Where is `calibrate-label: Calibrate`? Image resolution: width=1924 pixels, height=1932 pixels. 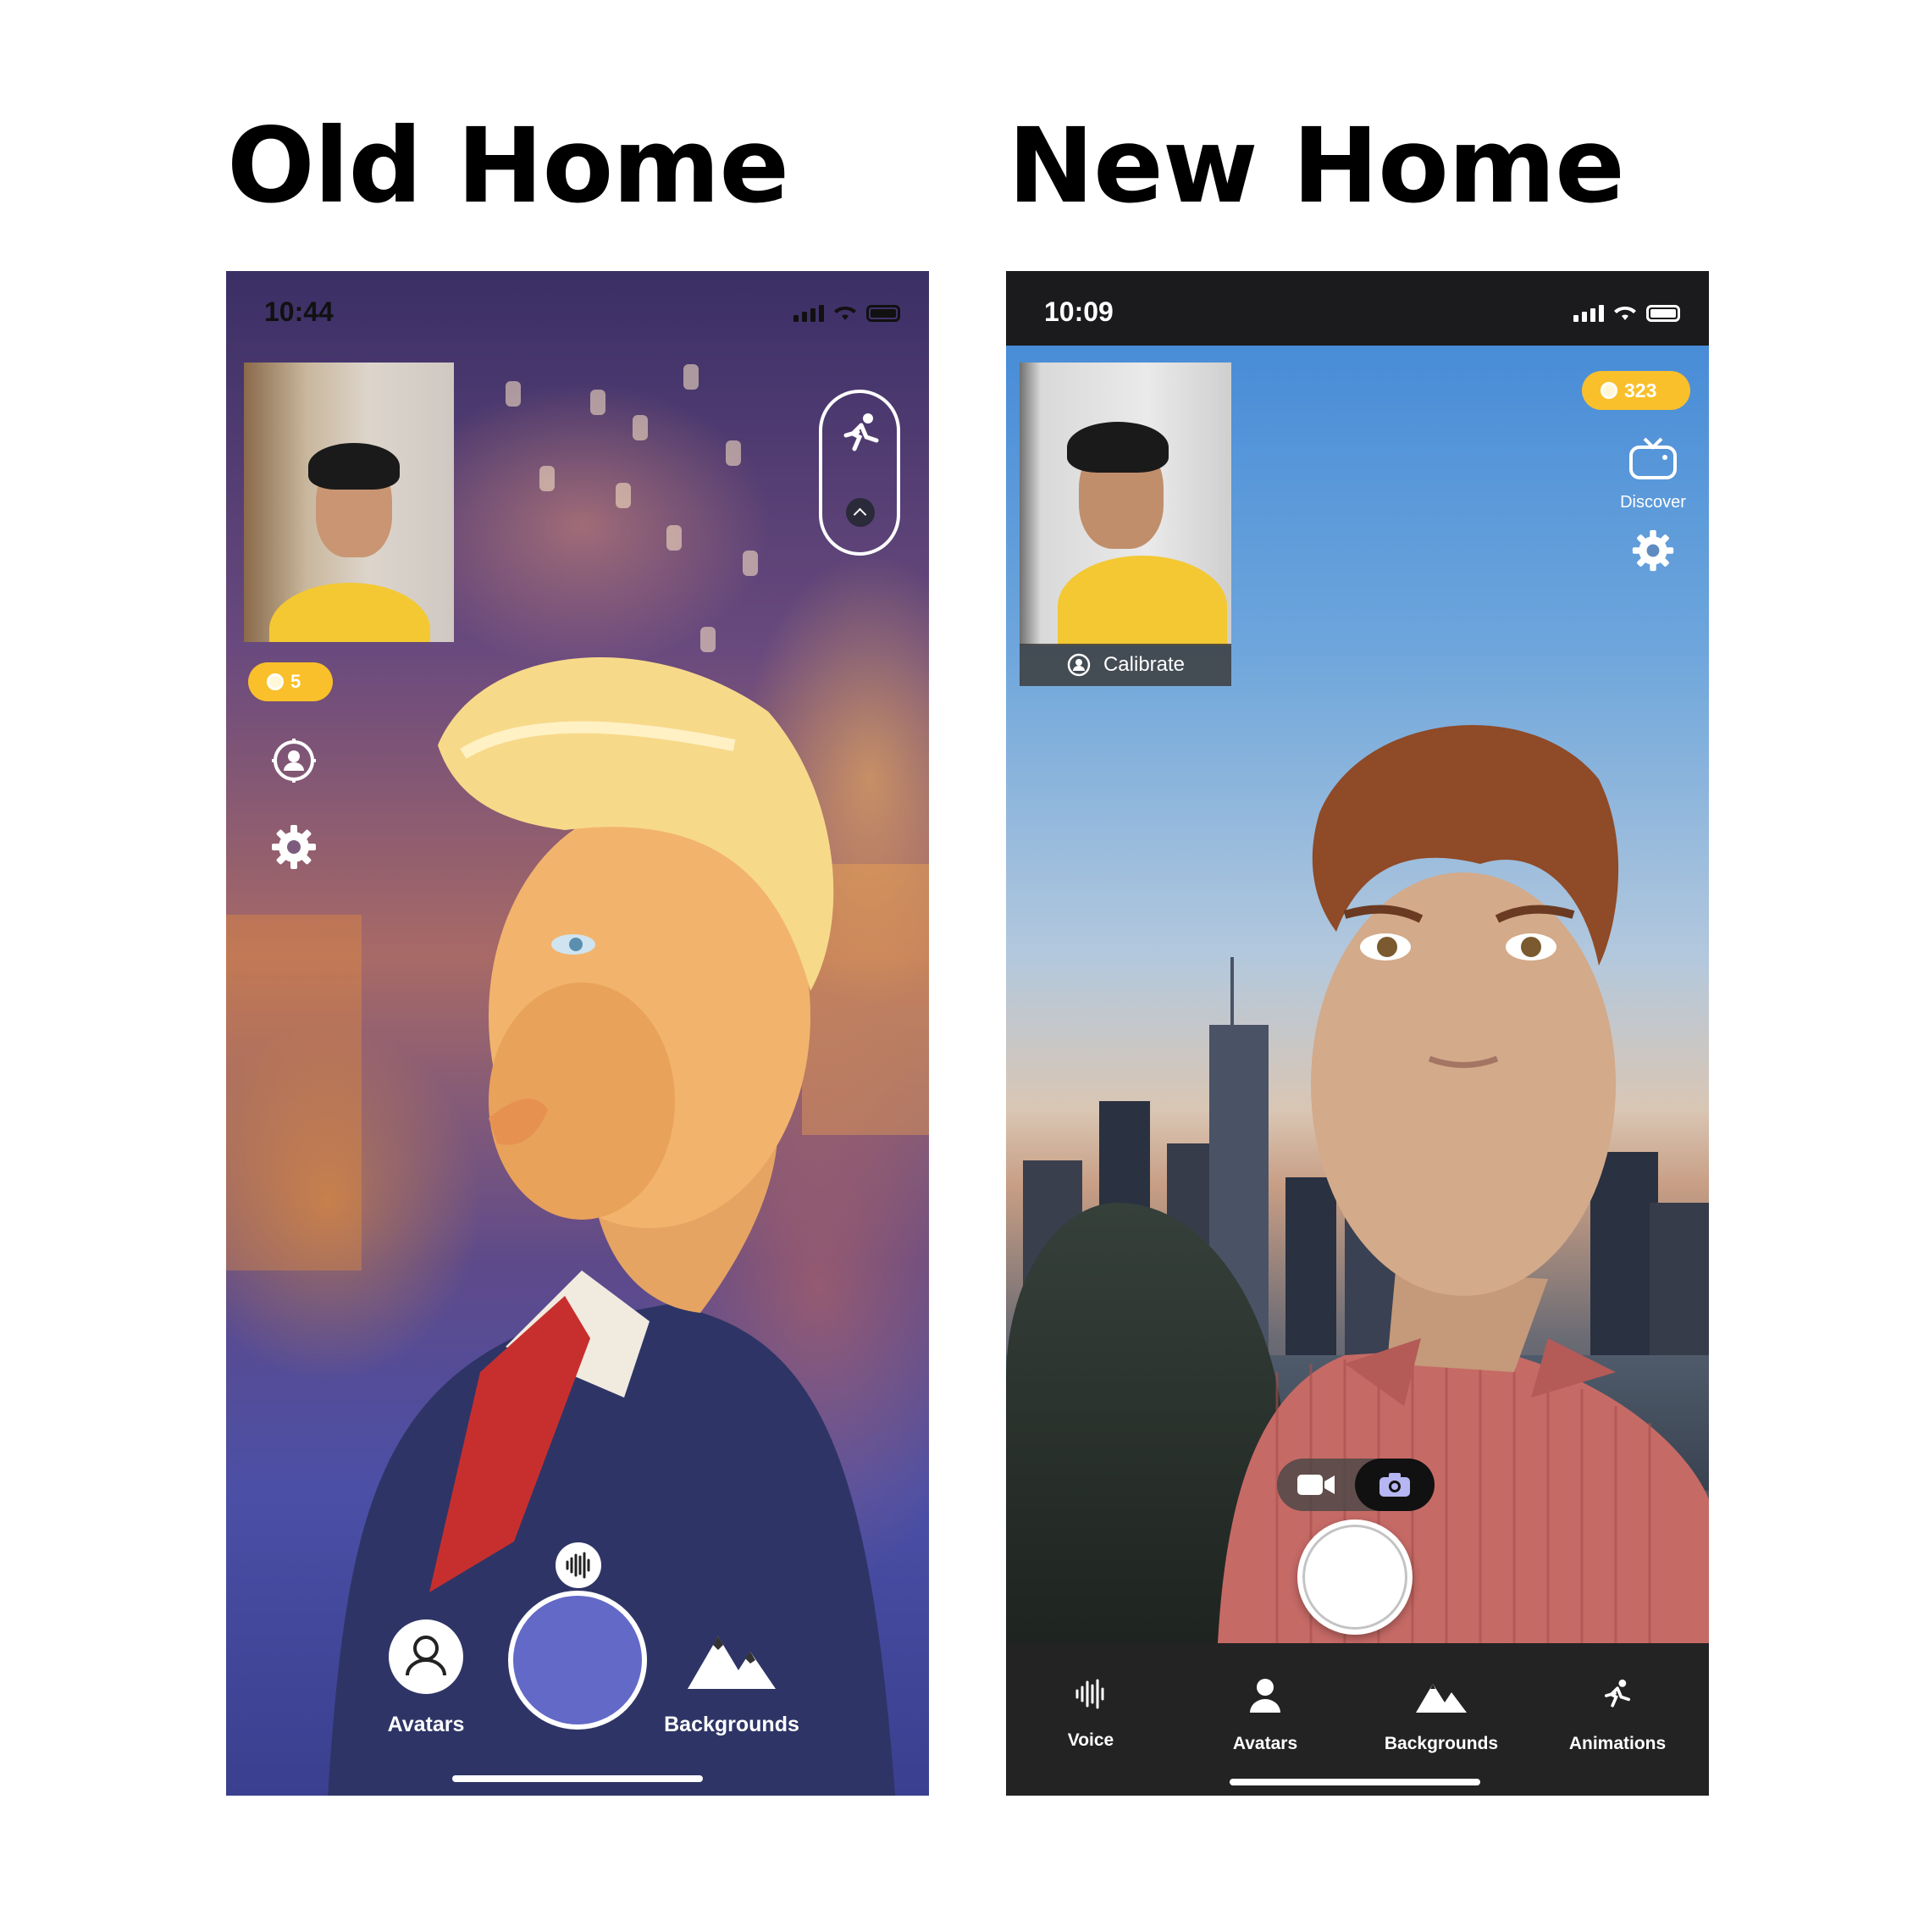 calibrate-label: Calibrate is located at coordinates (1145, 664).